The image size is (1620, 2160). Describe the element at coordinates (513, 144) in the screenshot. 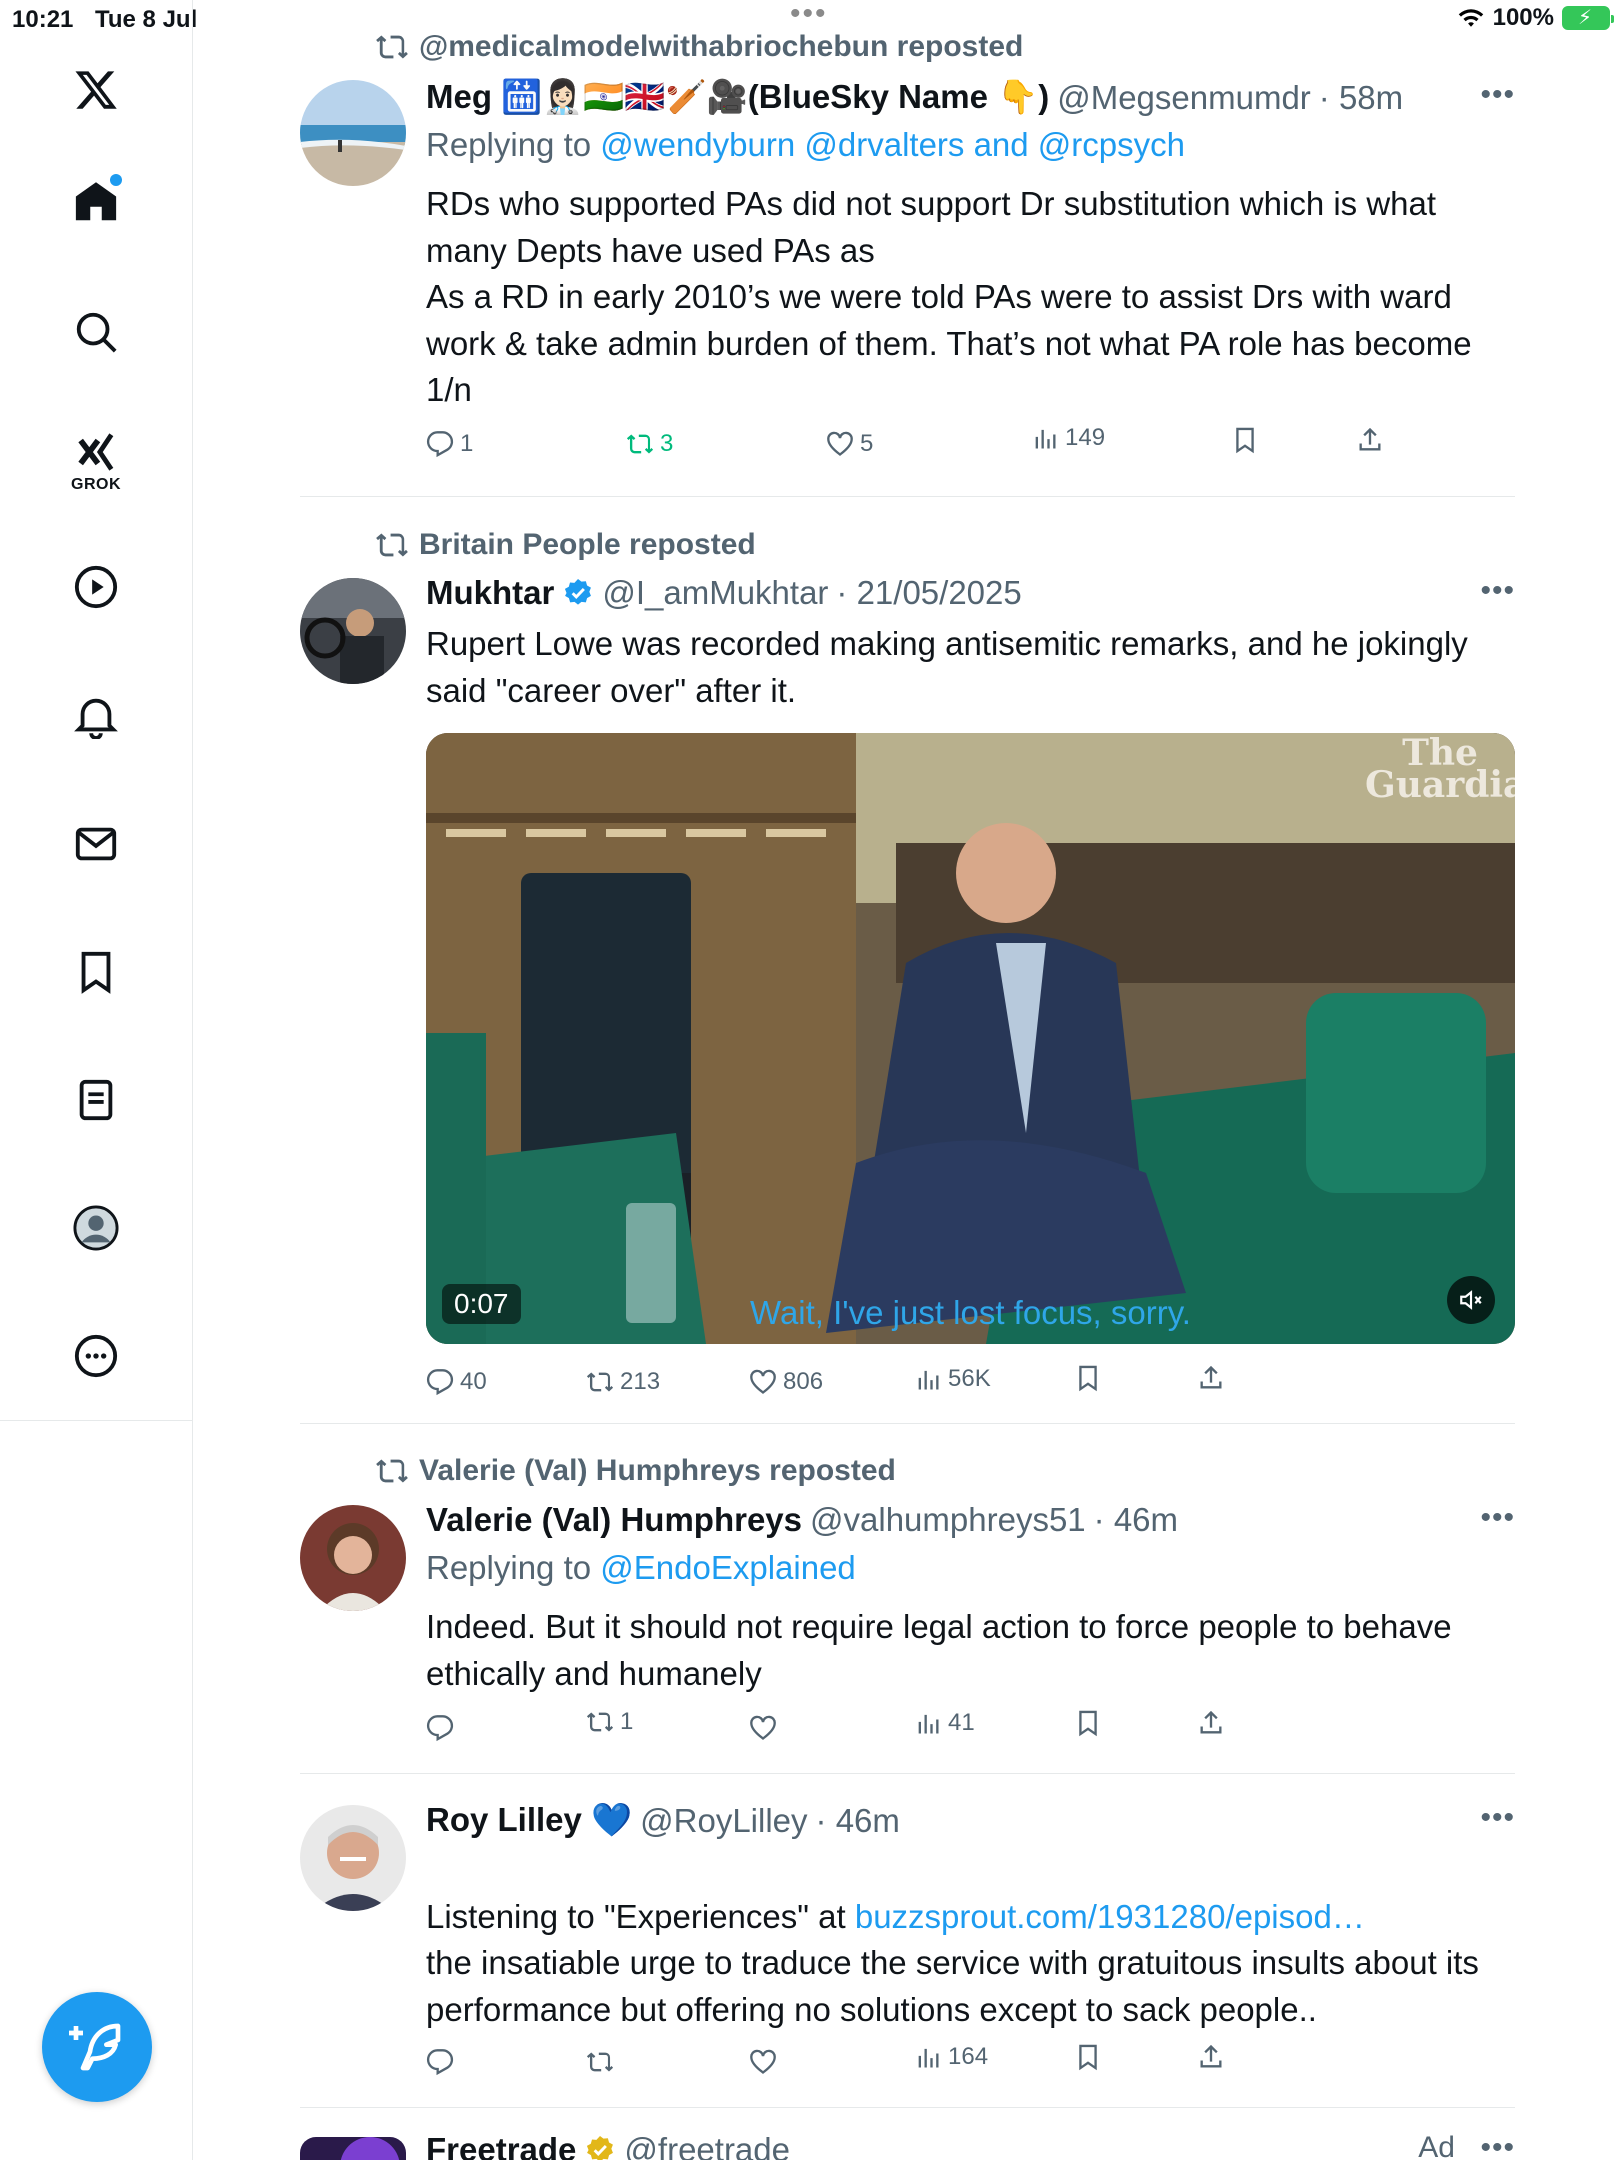

I see `replying-prefix: Replying to` at that location.